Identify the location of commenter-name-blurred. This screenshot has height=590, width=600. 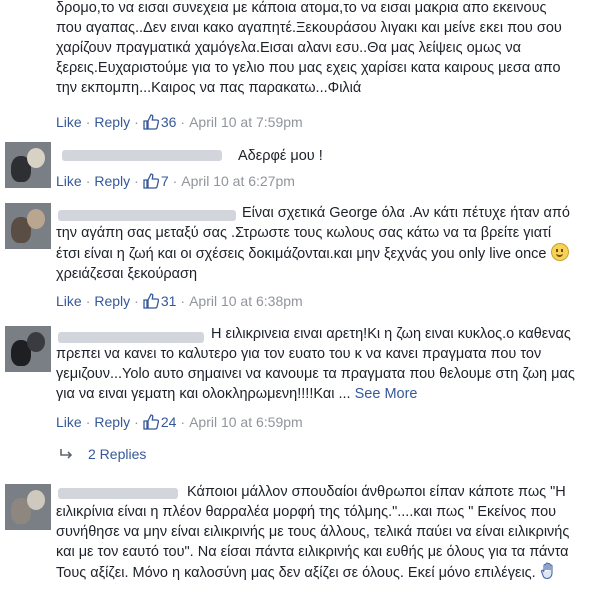
(142, 155).